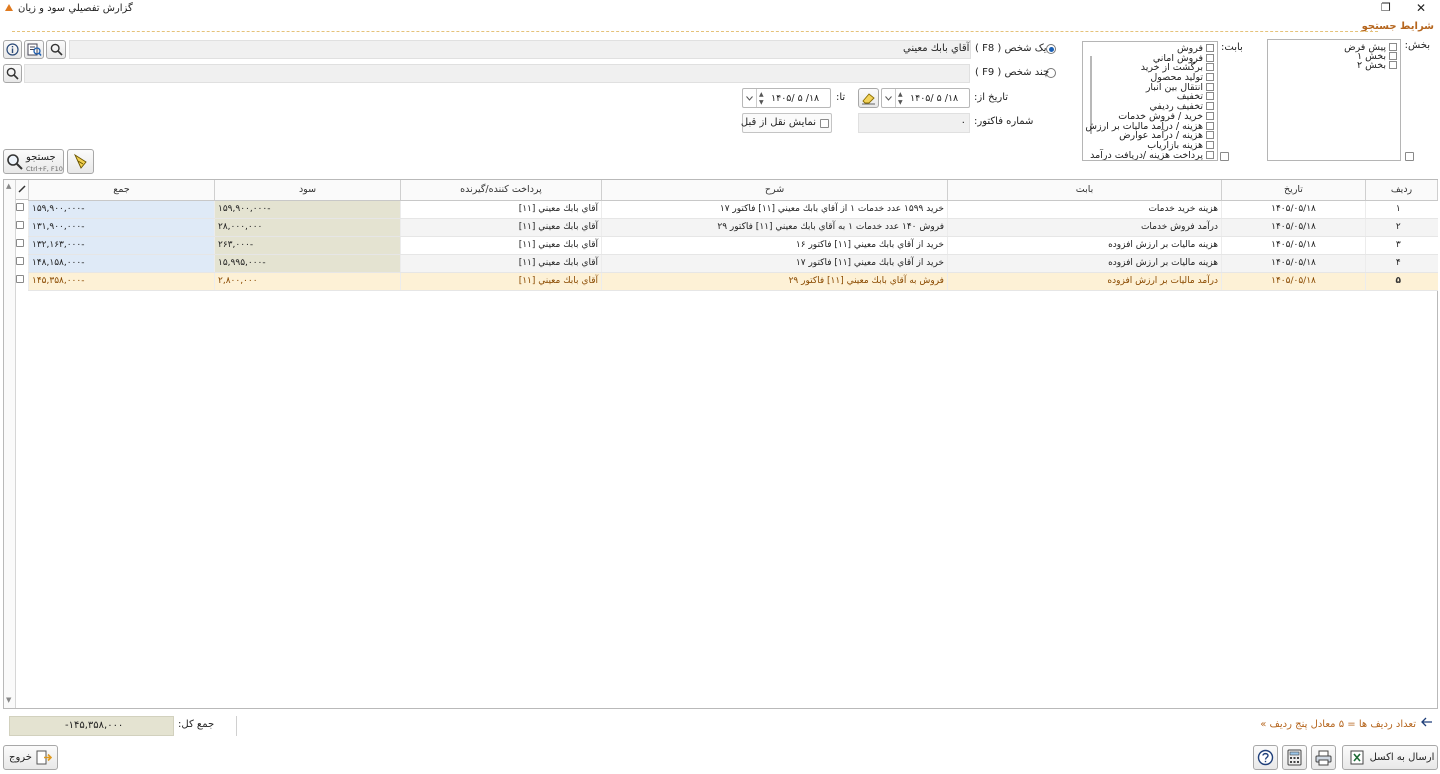  I want to click on show-prev-toggle: نمايش نقل از قبل, so click(786, 123).